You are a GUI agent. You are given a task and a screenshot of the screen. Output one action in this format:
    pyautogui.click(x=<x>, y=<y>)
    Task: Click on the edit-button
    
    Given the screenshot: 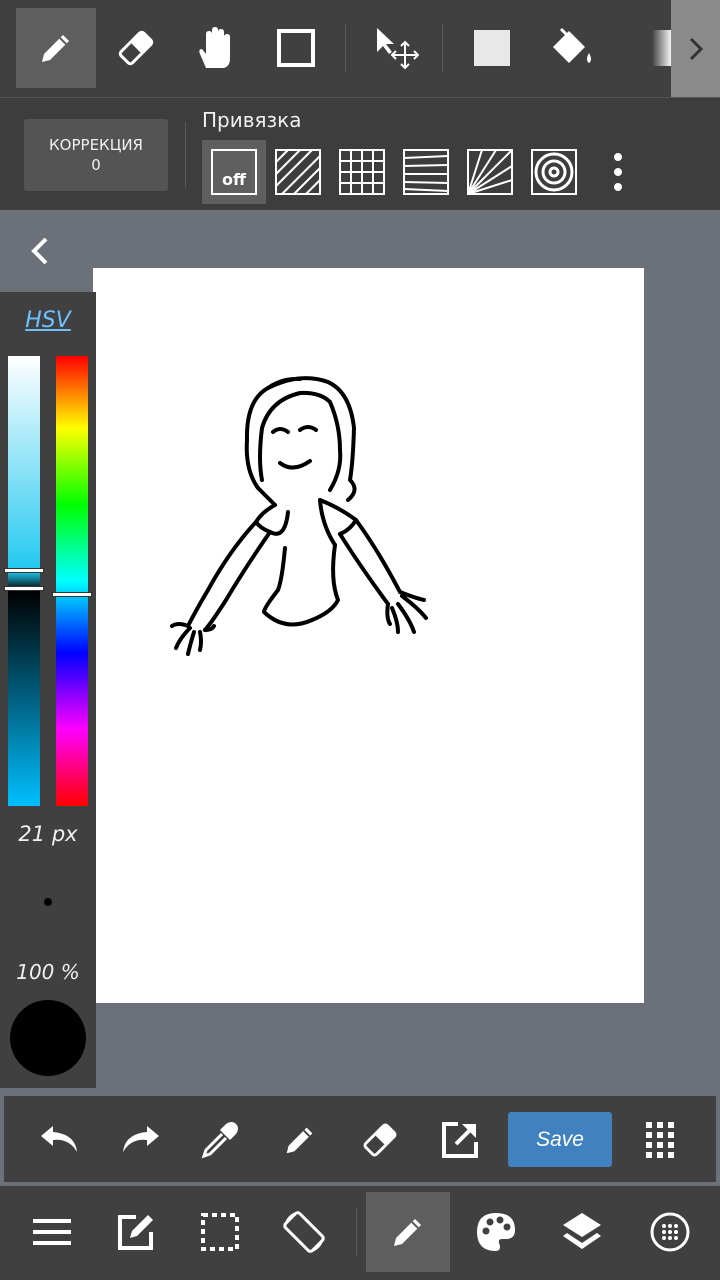 What is the action you would take?
    pyautogui.click(x=136, y=1232)
    